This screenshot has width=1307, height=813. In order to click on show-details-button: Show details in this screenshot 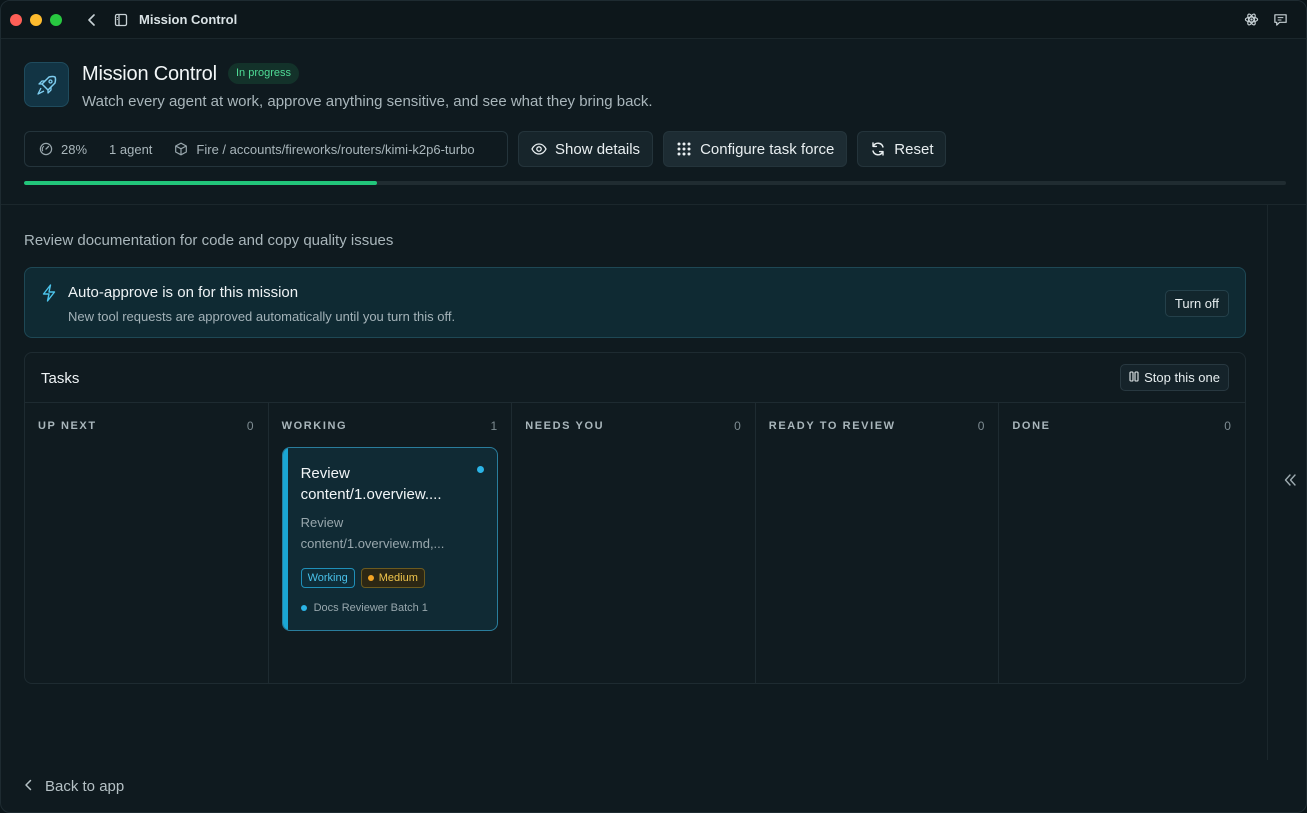, I will do `click(586, 149)`.